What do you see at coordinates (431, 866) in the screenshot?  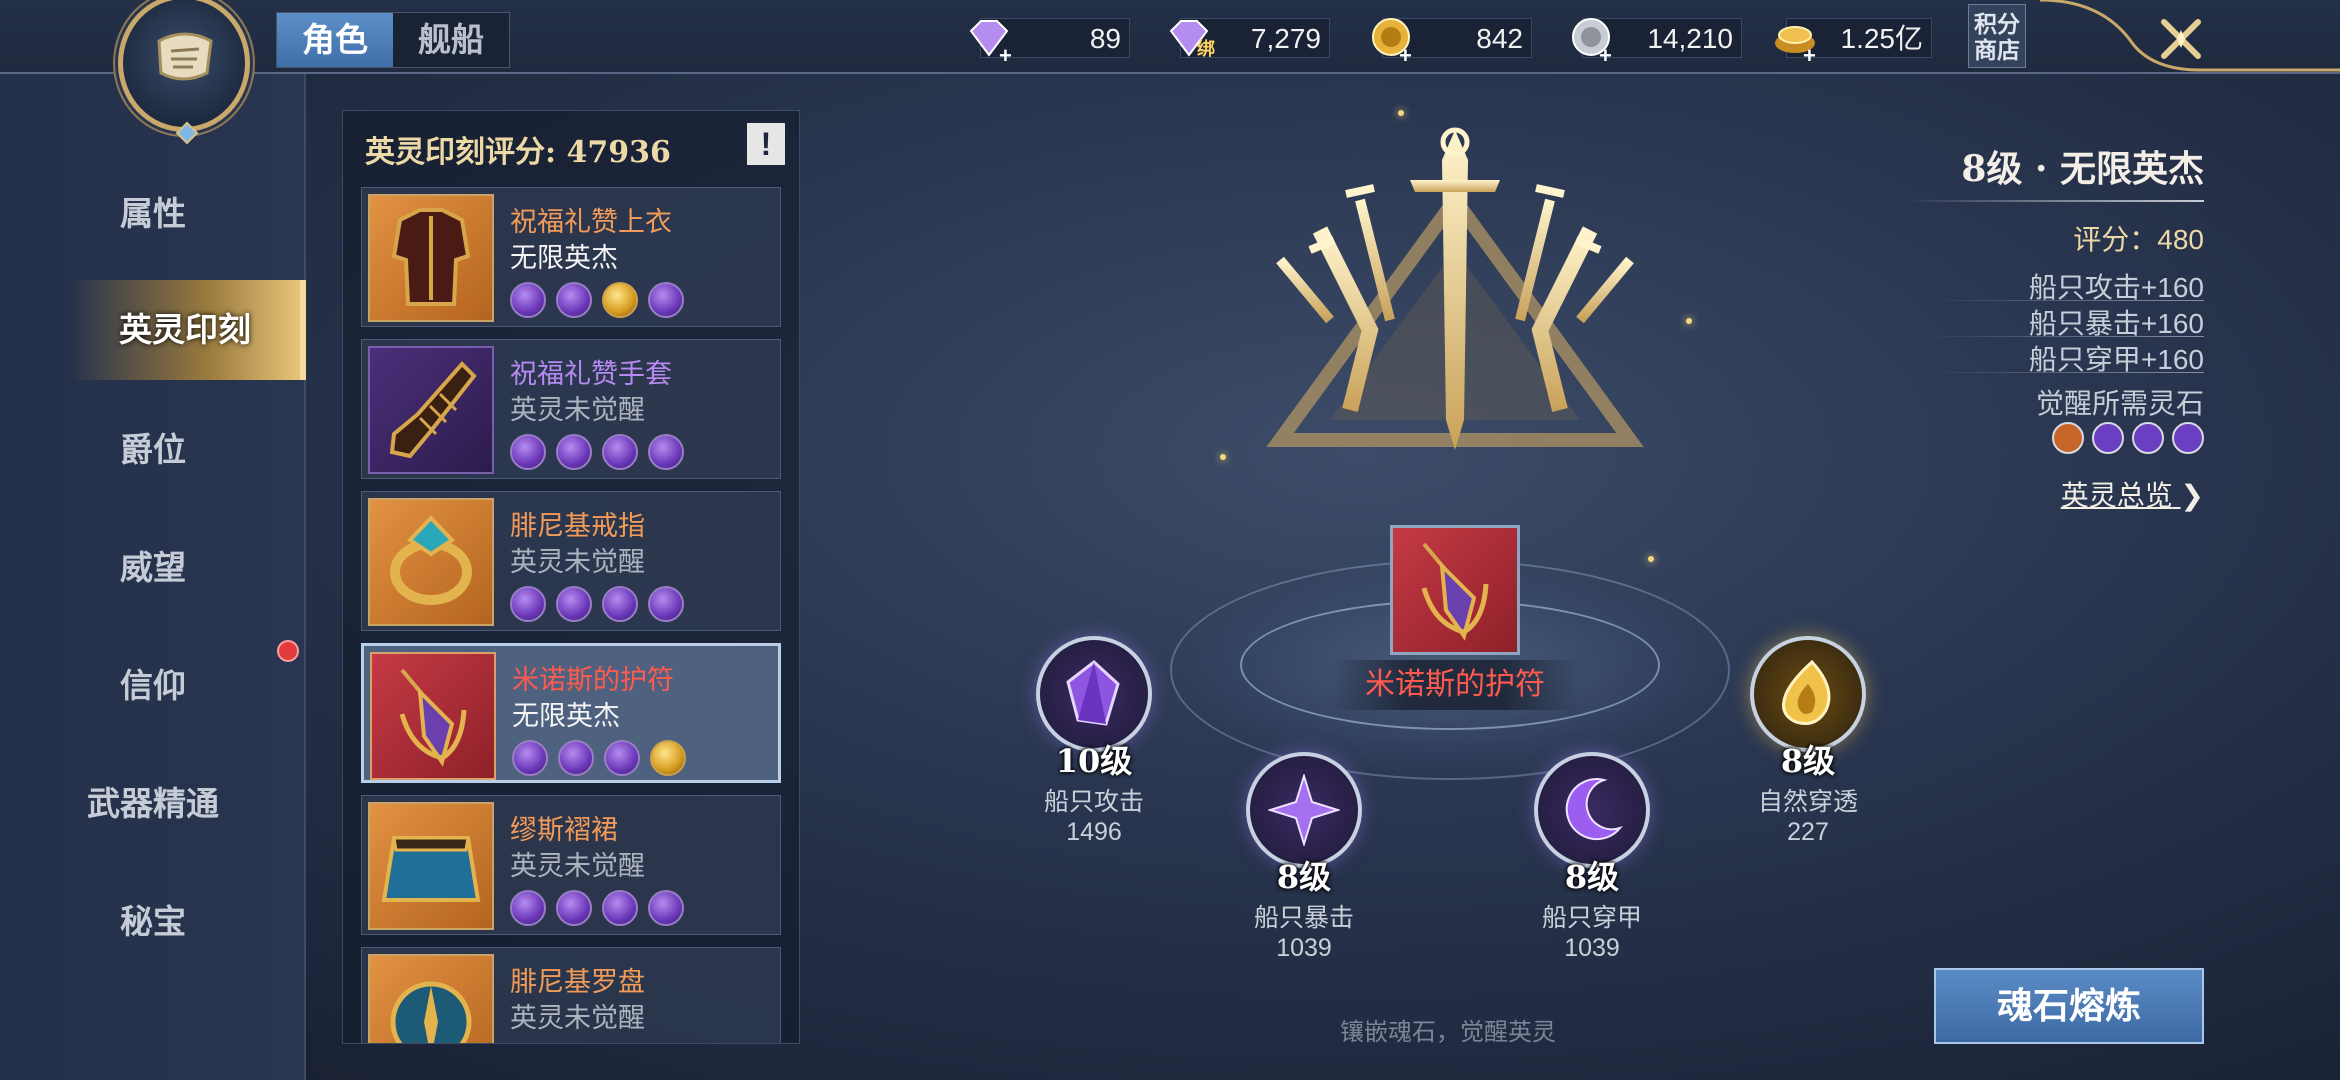 I see `item-thumbnail-skirt` at bounding box center [431, 866].